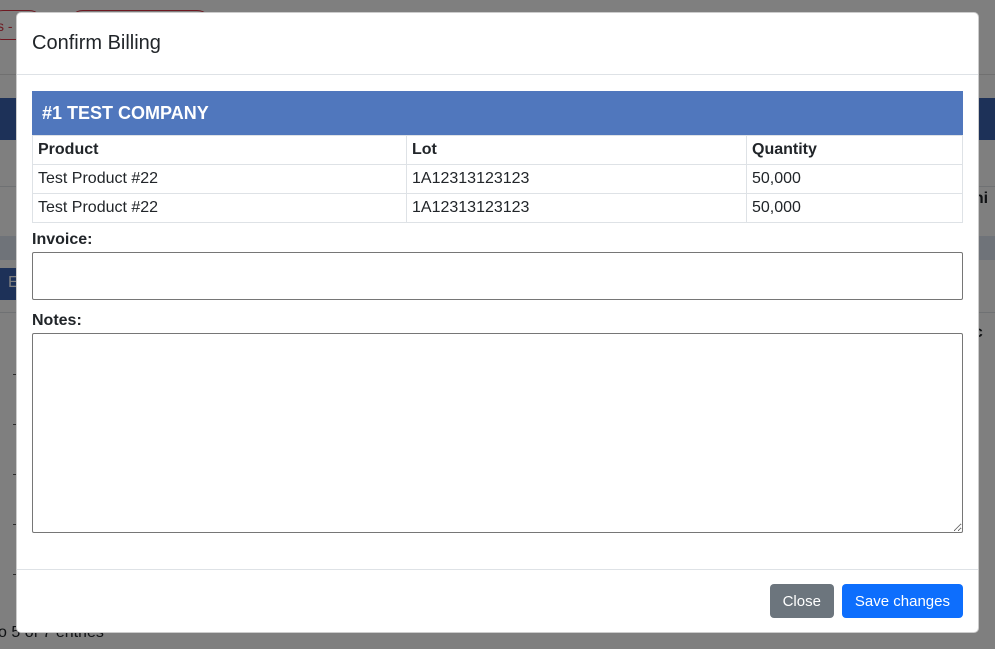 The image size is (995, 649). I want to click on column-header-quantity: Quantity, so click(854, 150).